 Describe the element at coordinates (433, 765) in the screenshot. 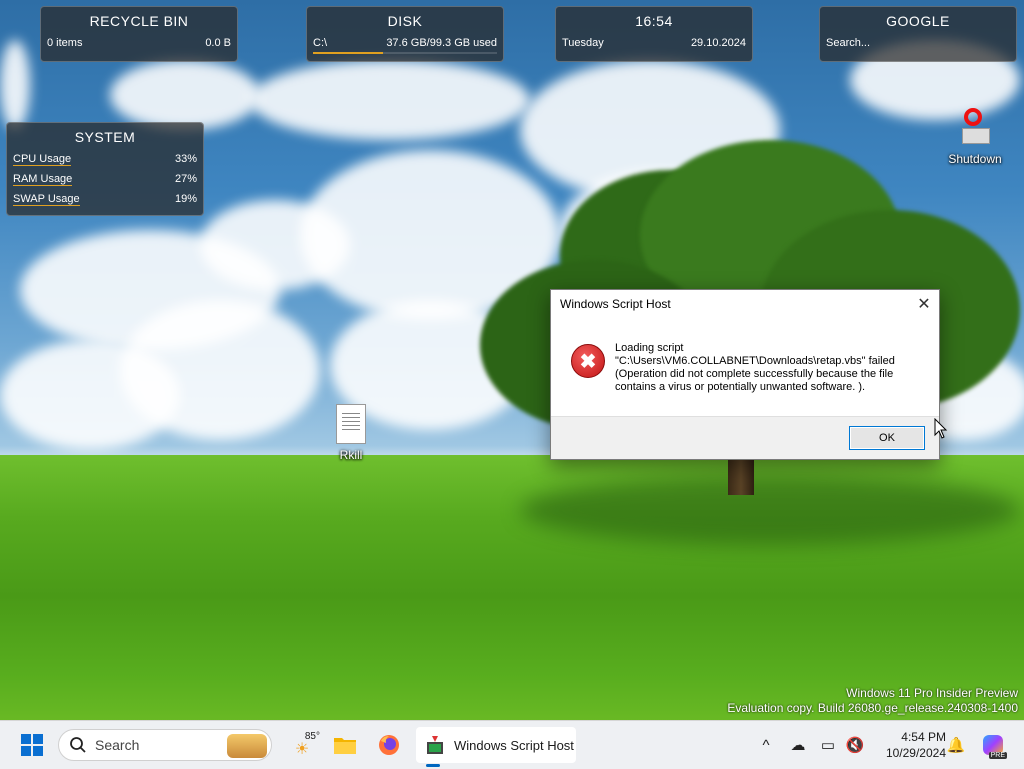

I see `active-indicator` at that location.